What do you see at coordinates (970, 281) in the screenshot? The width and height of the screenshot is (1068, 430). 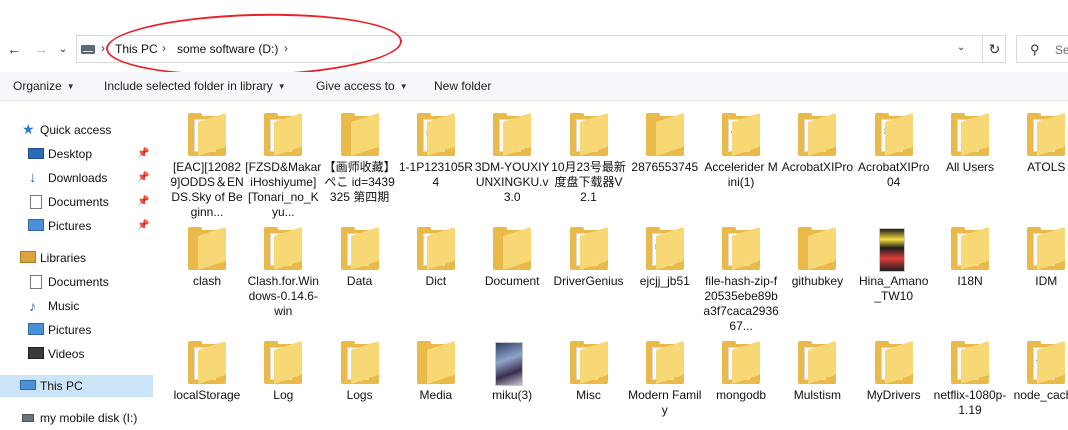 I see `folder-name: I18N` at bounding box center [970, 281].